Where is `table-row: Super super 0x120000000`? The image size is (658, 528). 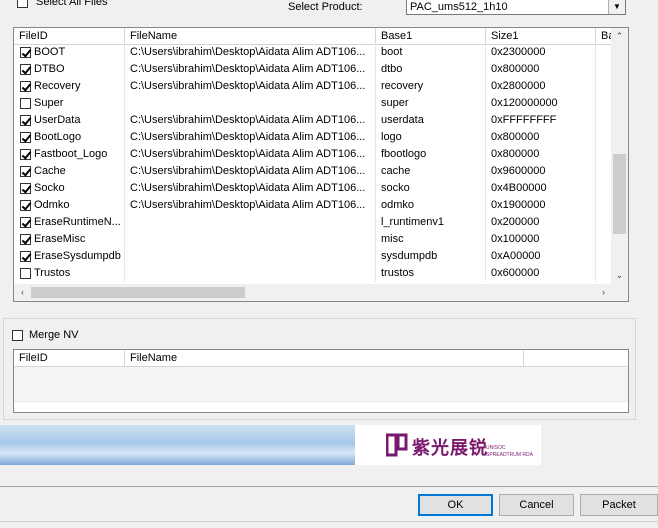 table-row: Super super 0x120000000 is located at coordinates (313, 103).